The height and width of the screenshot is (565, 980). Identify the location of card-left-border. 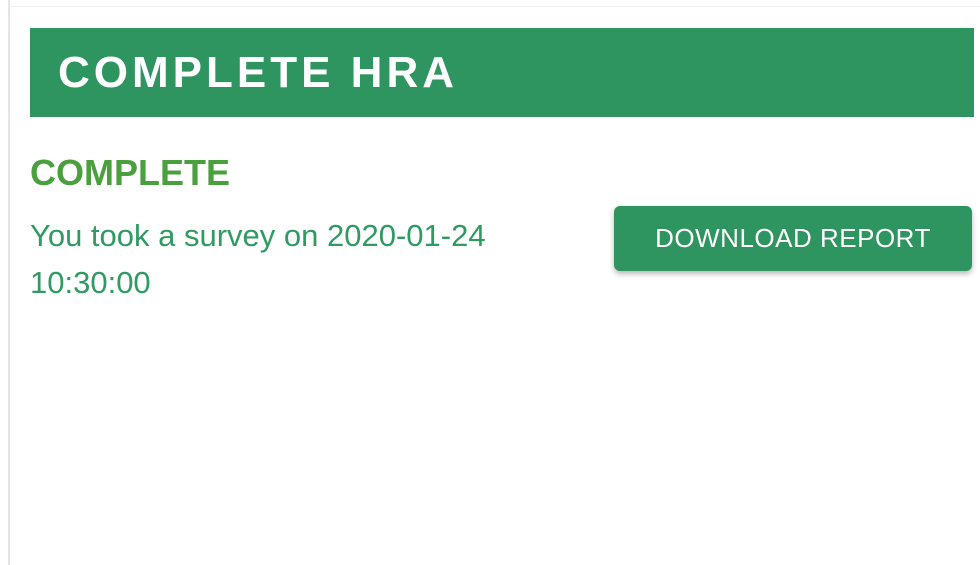
(9, 282).